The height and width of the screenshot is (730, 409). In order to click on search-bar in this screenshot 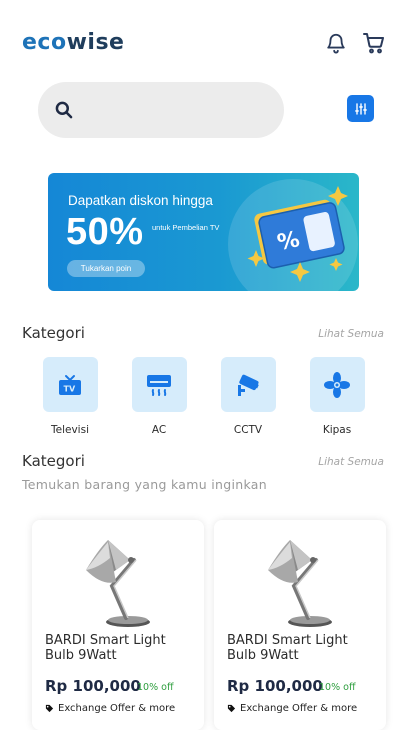, I will do `click(161, 110)`.